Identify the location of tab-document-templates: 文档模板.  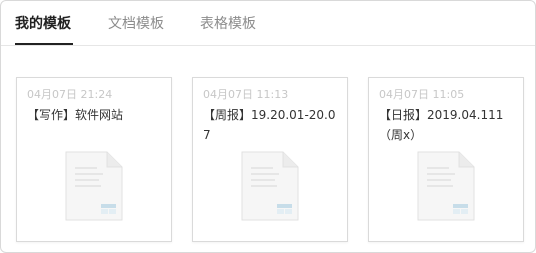
(136, 23).